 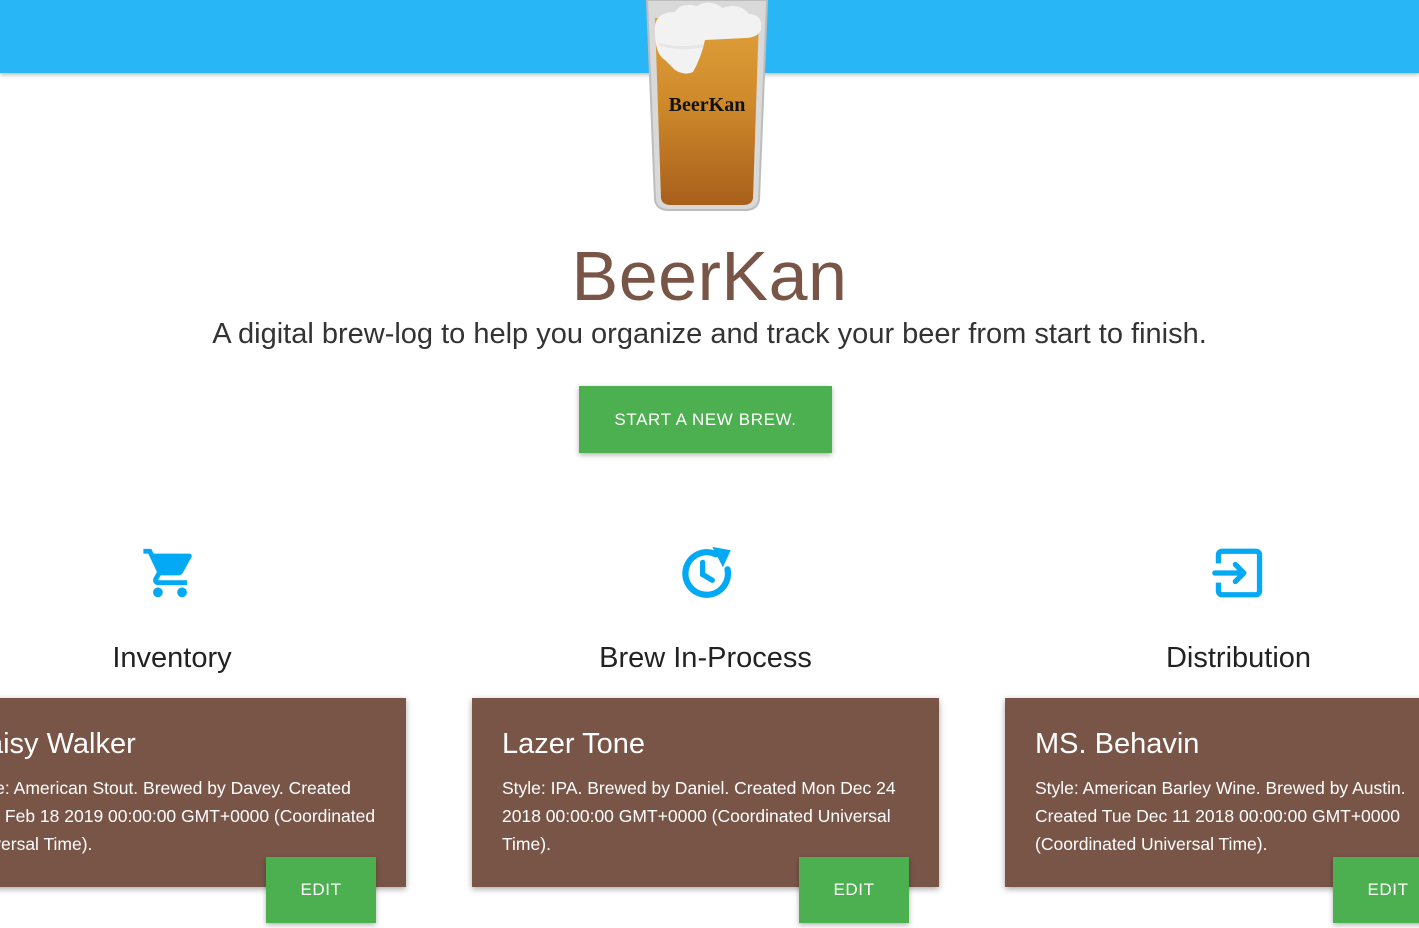 I want to click on logo-text: BeerKan, so click(x=707, y=105).